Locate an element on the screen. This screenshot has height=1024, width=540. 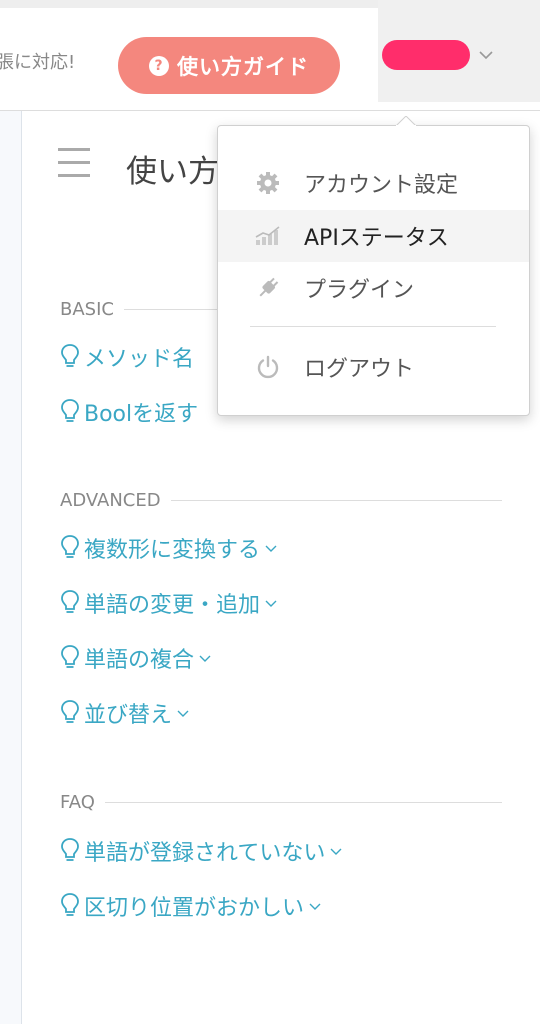
account-menu-toggle is located at coordinates (459, 51).